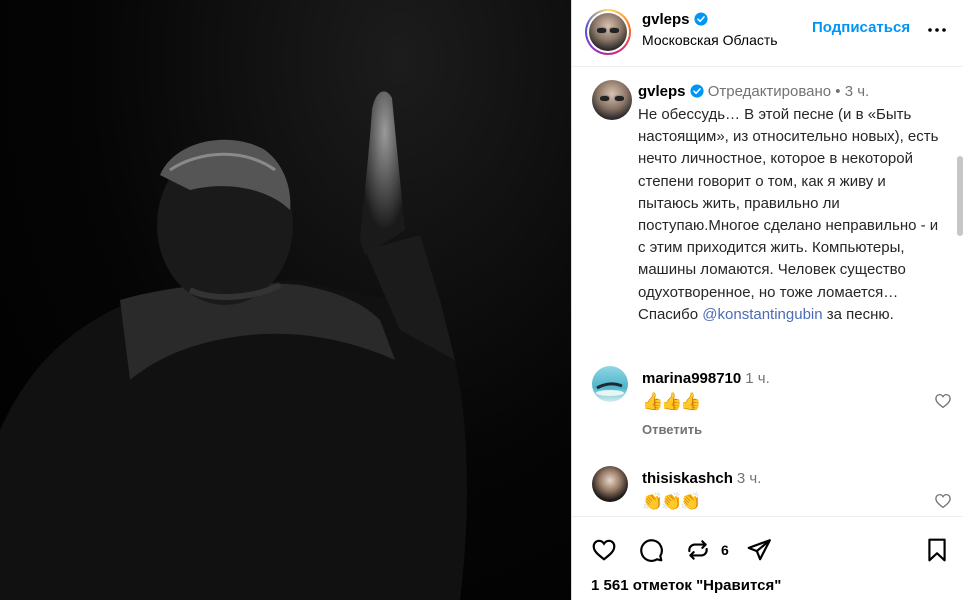 The width and height of the screenshot is (963, 600). I want to click on post-header: gvleps Московская Область Подписаться, so click(767, 33).